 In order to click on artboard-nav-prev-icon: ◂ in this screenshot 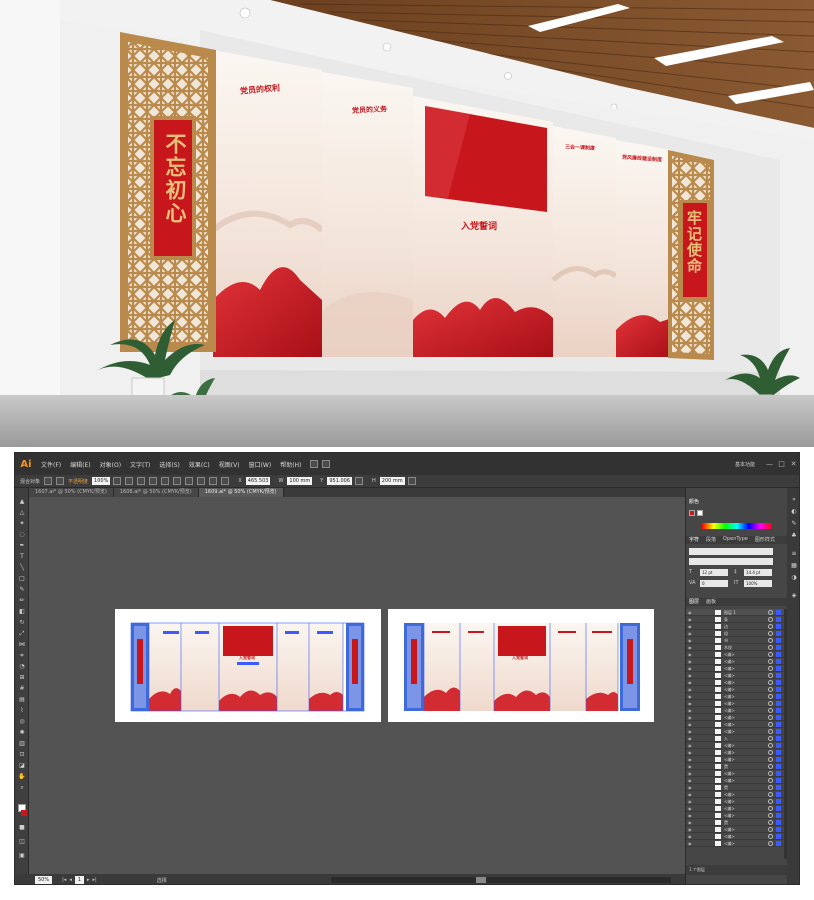, I will do `click(70, 880)`.